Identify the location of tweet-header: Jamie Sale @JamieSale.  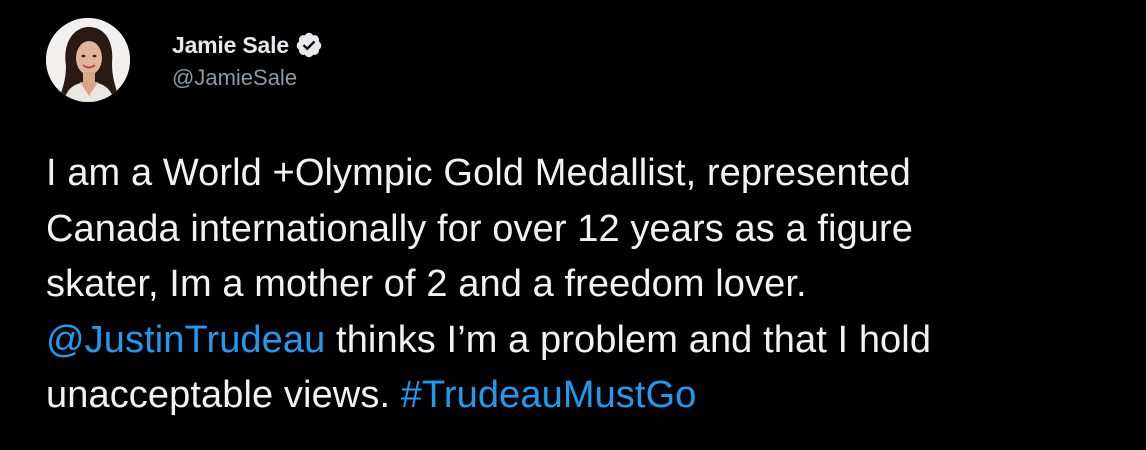
(184, 60).